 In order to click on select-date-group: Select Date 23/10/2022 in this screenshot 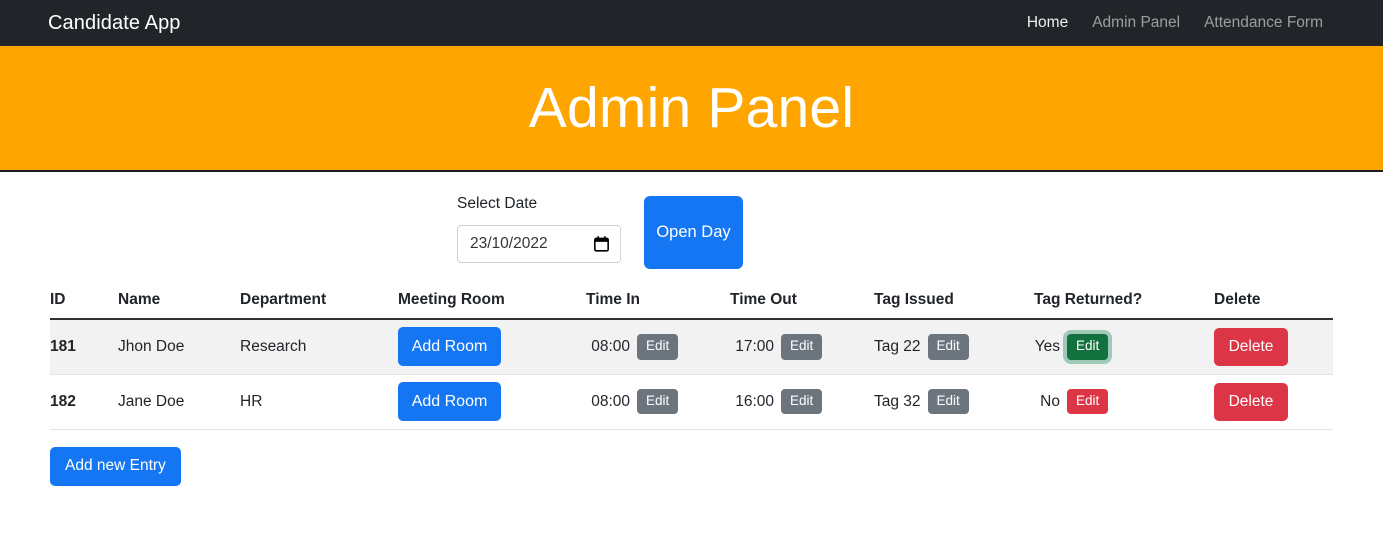, I will do `click(539, 229)`.